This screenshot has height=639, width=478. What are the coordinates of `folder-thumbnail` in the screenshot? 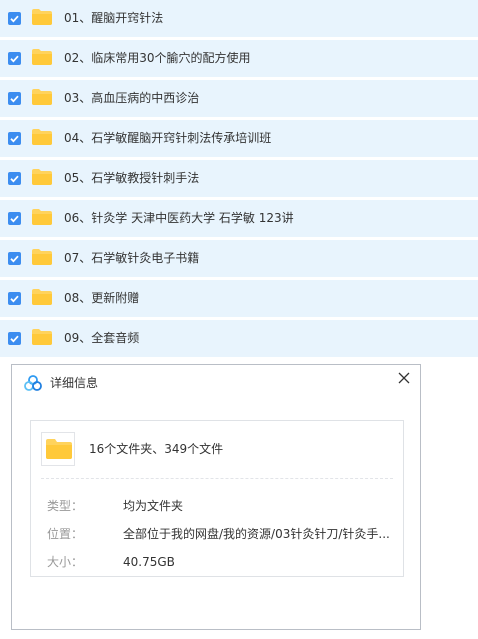 It's located at (58, 449).